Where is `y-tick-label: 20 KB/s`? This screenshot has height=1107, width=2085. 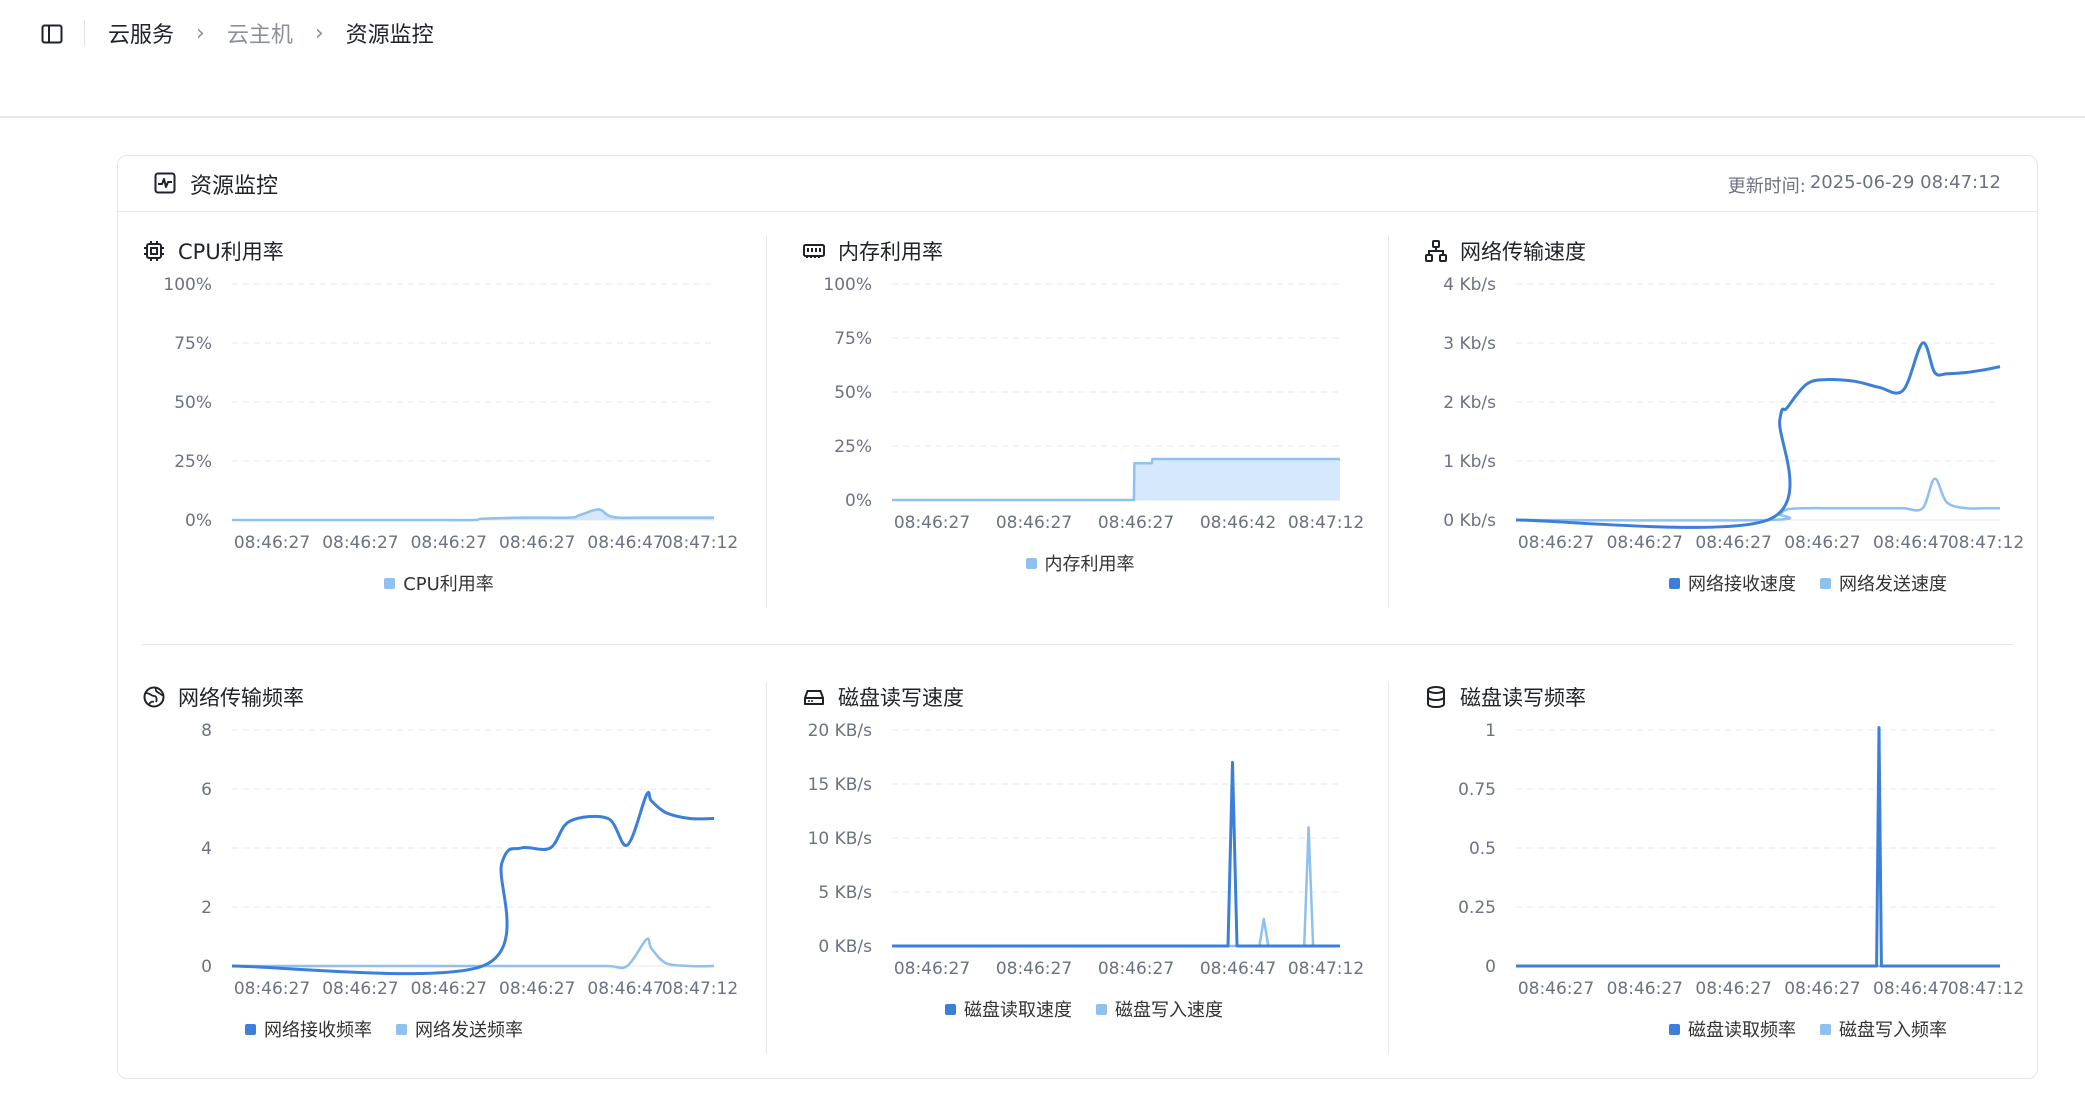 y-tick-label: 20 KB/s is located at coordinates (840, 731).